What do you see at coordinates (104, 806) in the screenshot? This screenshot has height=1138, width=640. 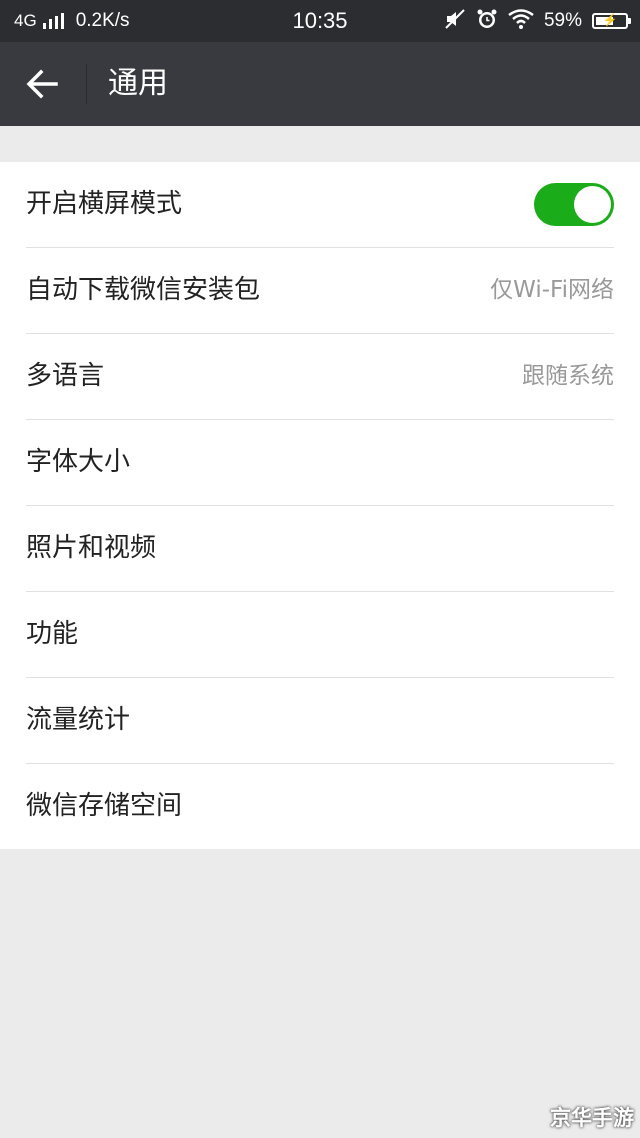 I see `setting-label: 微信存储空间` at bounding box center [104, 806].